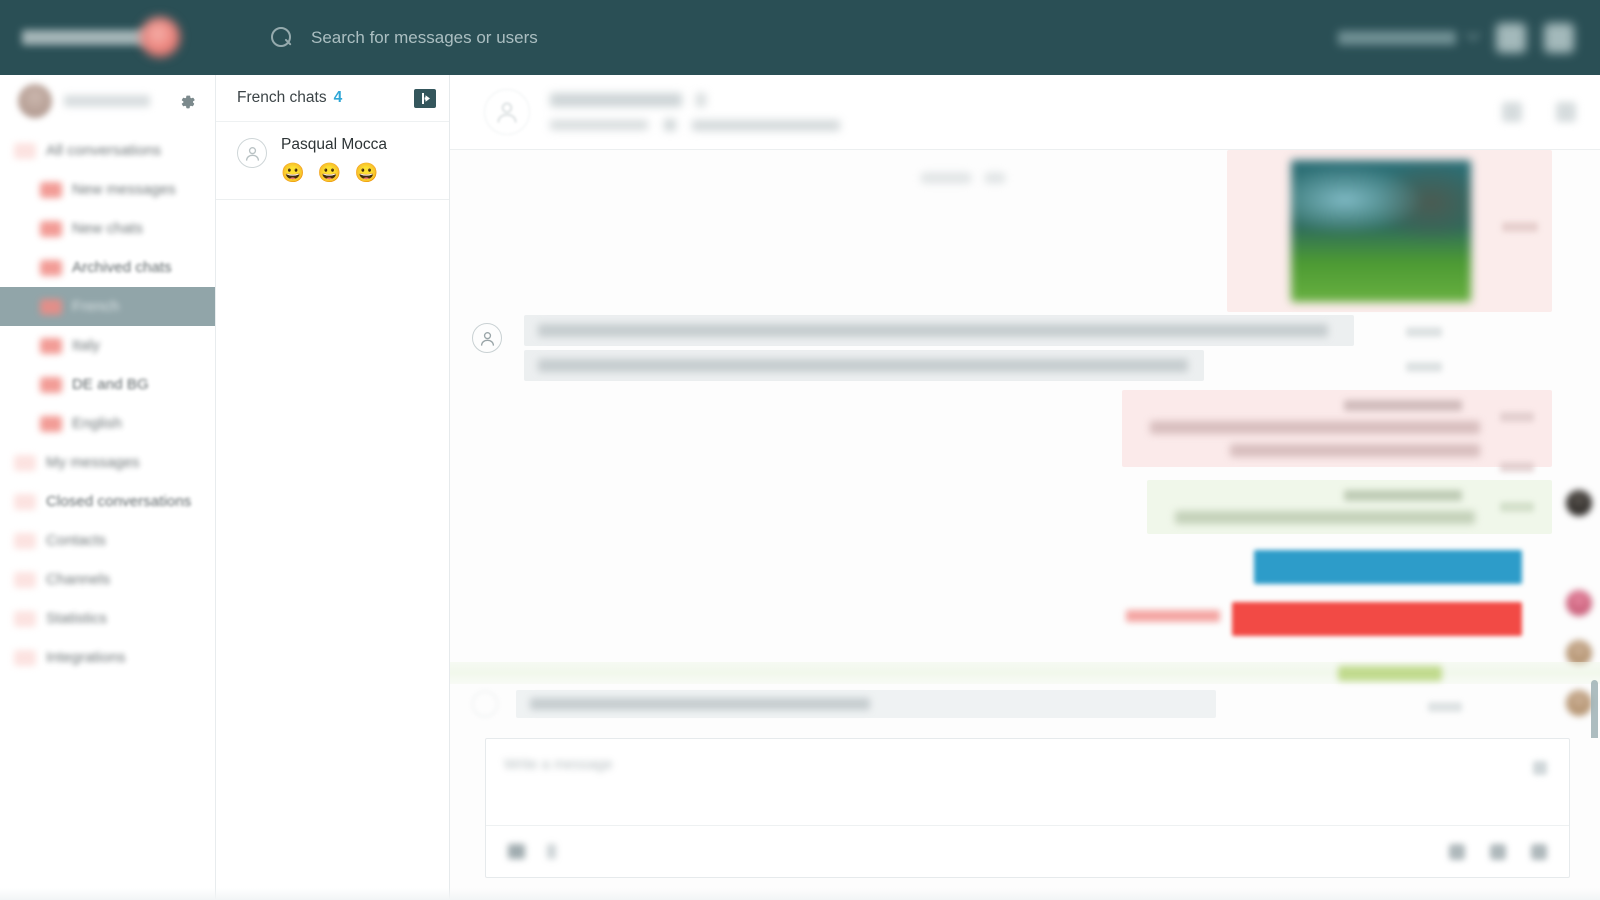 The image size is (1600, 900). What do you see at coordinates (591, 37) in the screenshot?
I see `search-input` at bounding box center [591, 37].